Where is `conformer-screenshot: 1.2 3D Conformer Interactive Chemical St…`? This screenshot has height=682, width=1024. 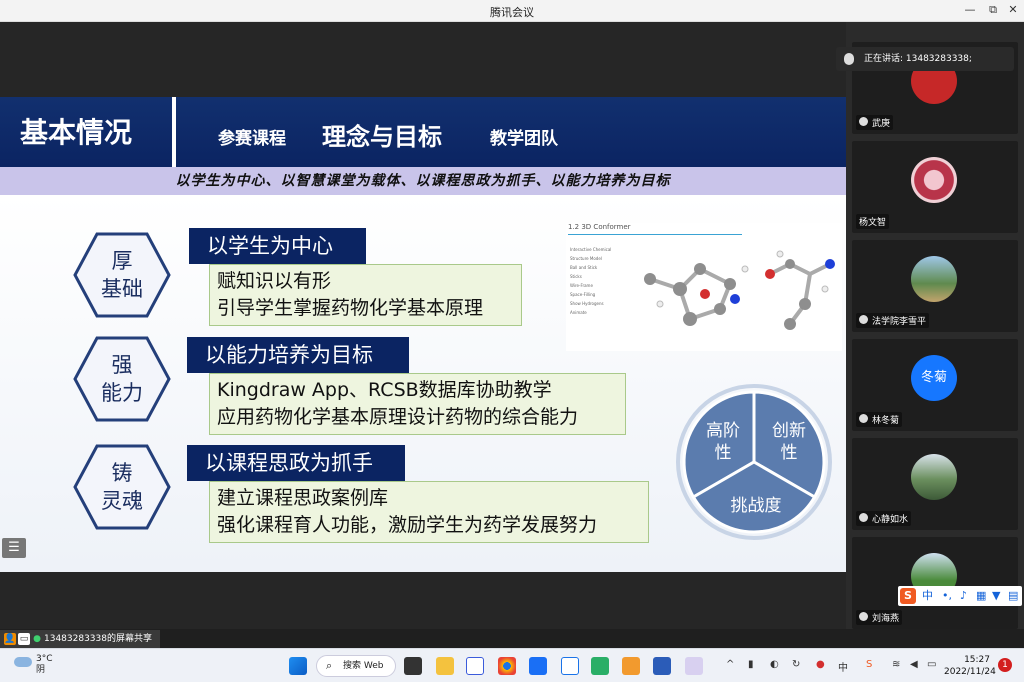 conformer-screenshot: 1.2 3D Conformer Interactive Chemical St… is located at coordinates (704, 287).